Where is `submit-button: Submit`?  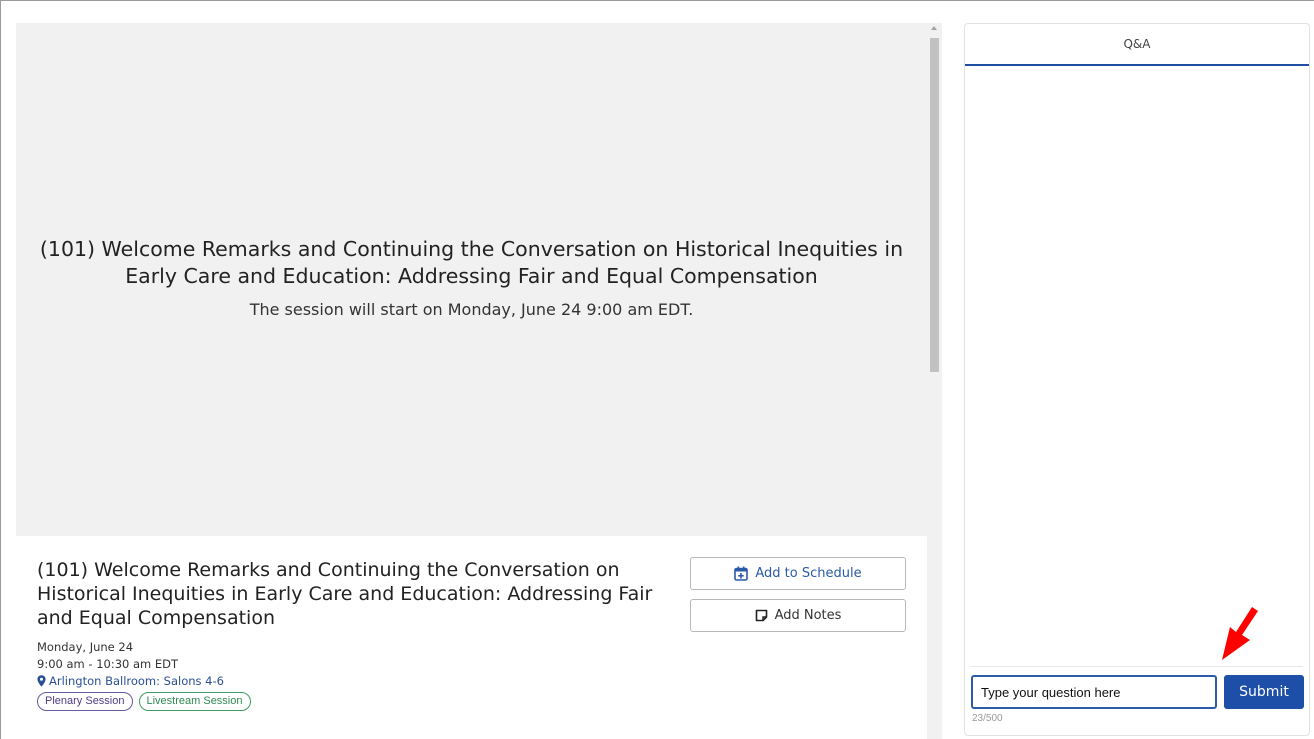 submit-button: Submit is located at coordinates (1264, 692).